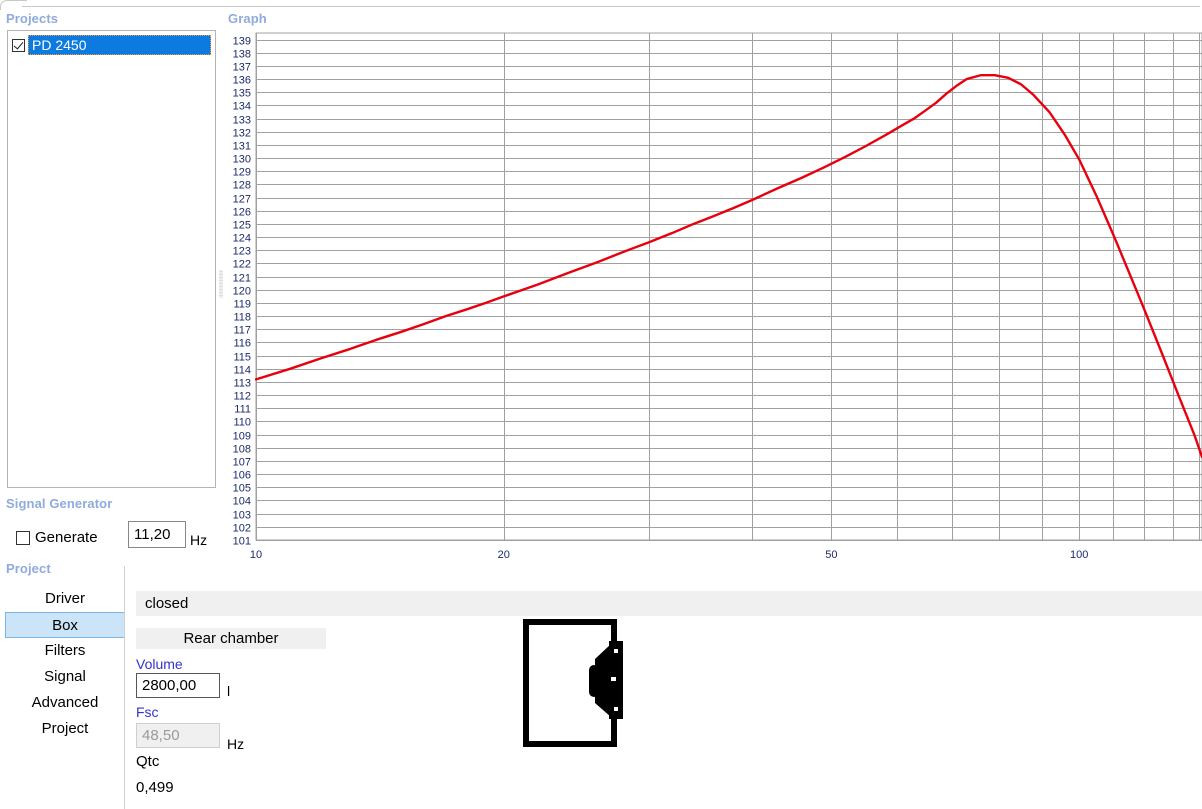 This screenshot has height=809, width=1202. Describe the element at coordinates (119, 45) in the screenshot. I see `project-name-label: PD 2450` at that location.